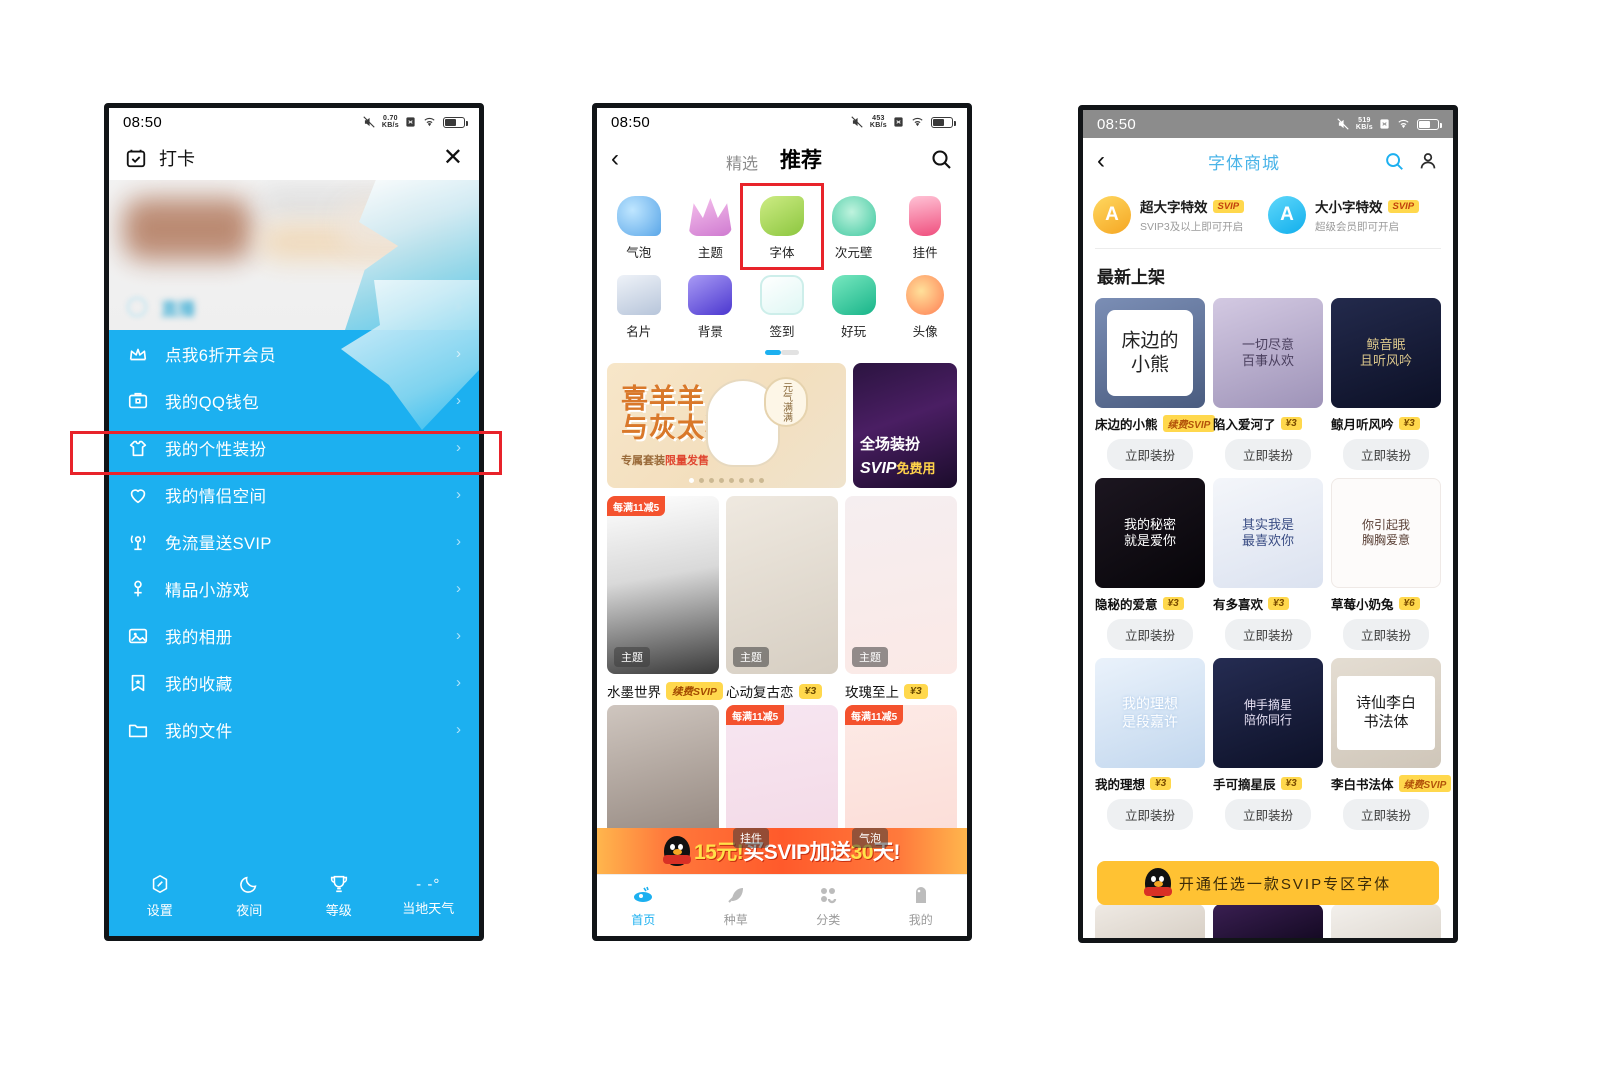 The image size is (1600, 1066). I want to click on product-card: 主题 玫瑰至上 ¥3, so click(901, 600).